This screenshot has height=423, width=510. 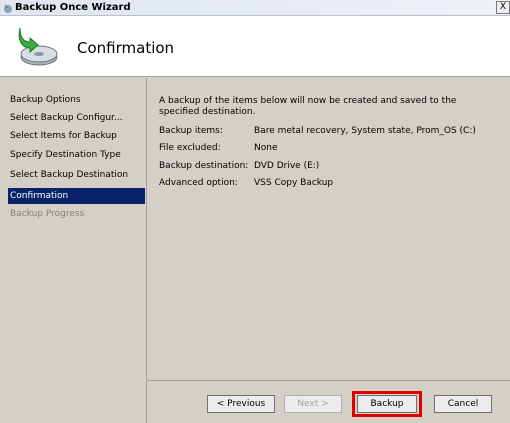 I want to click on wizard-footer: < Previous Next > Backup Cancel, so click(x=328, y=401).